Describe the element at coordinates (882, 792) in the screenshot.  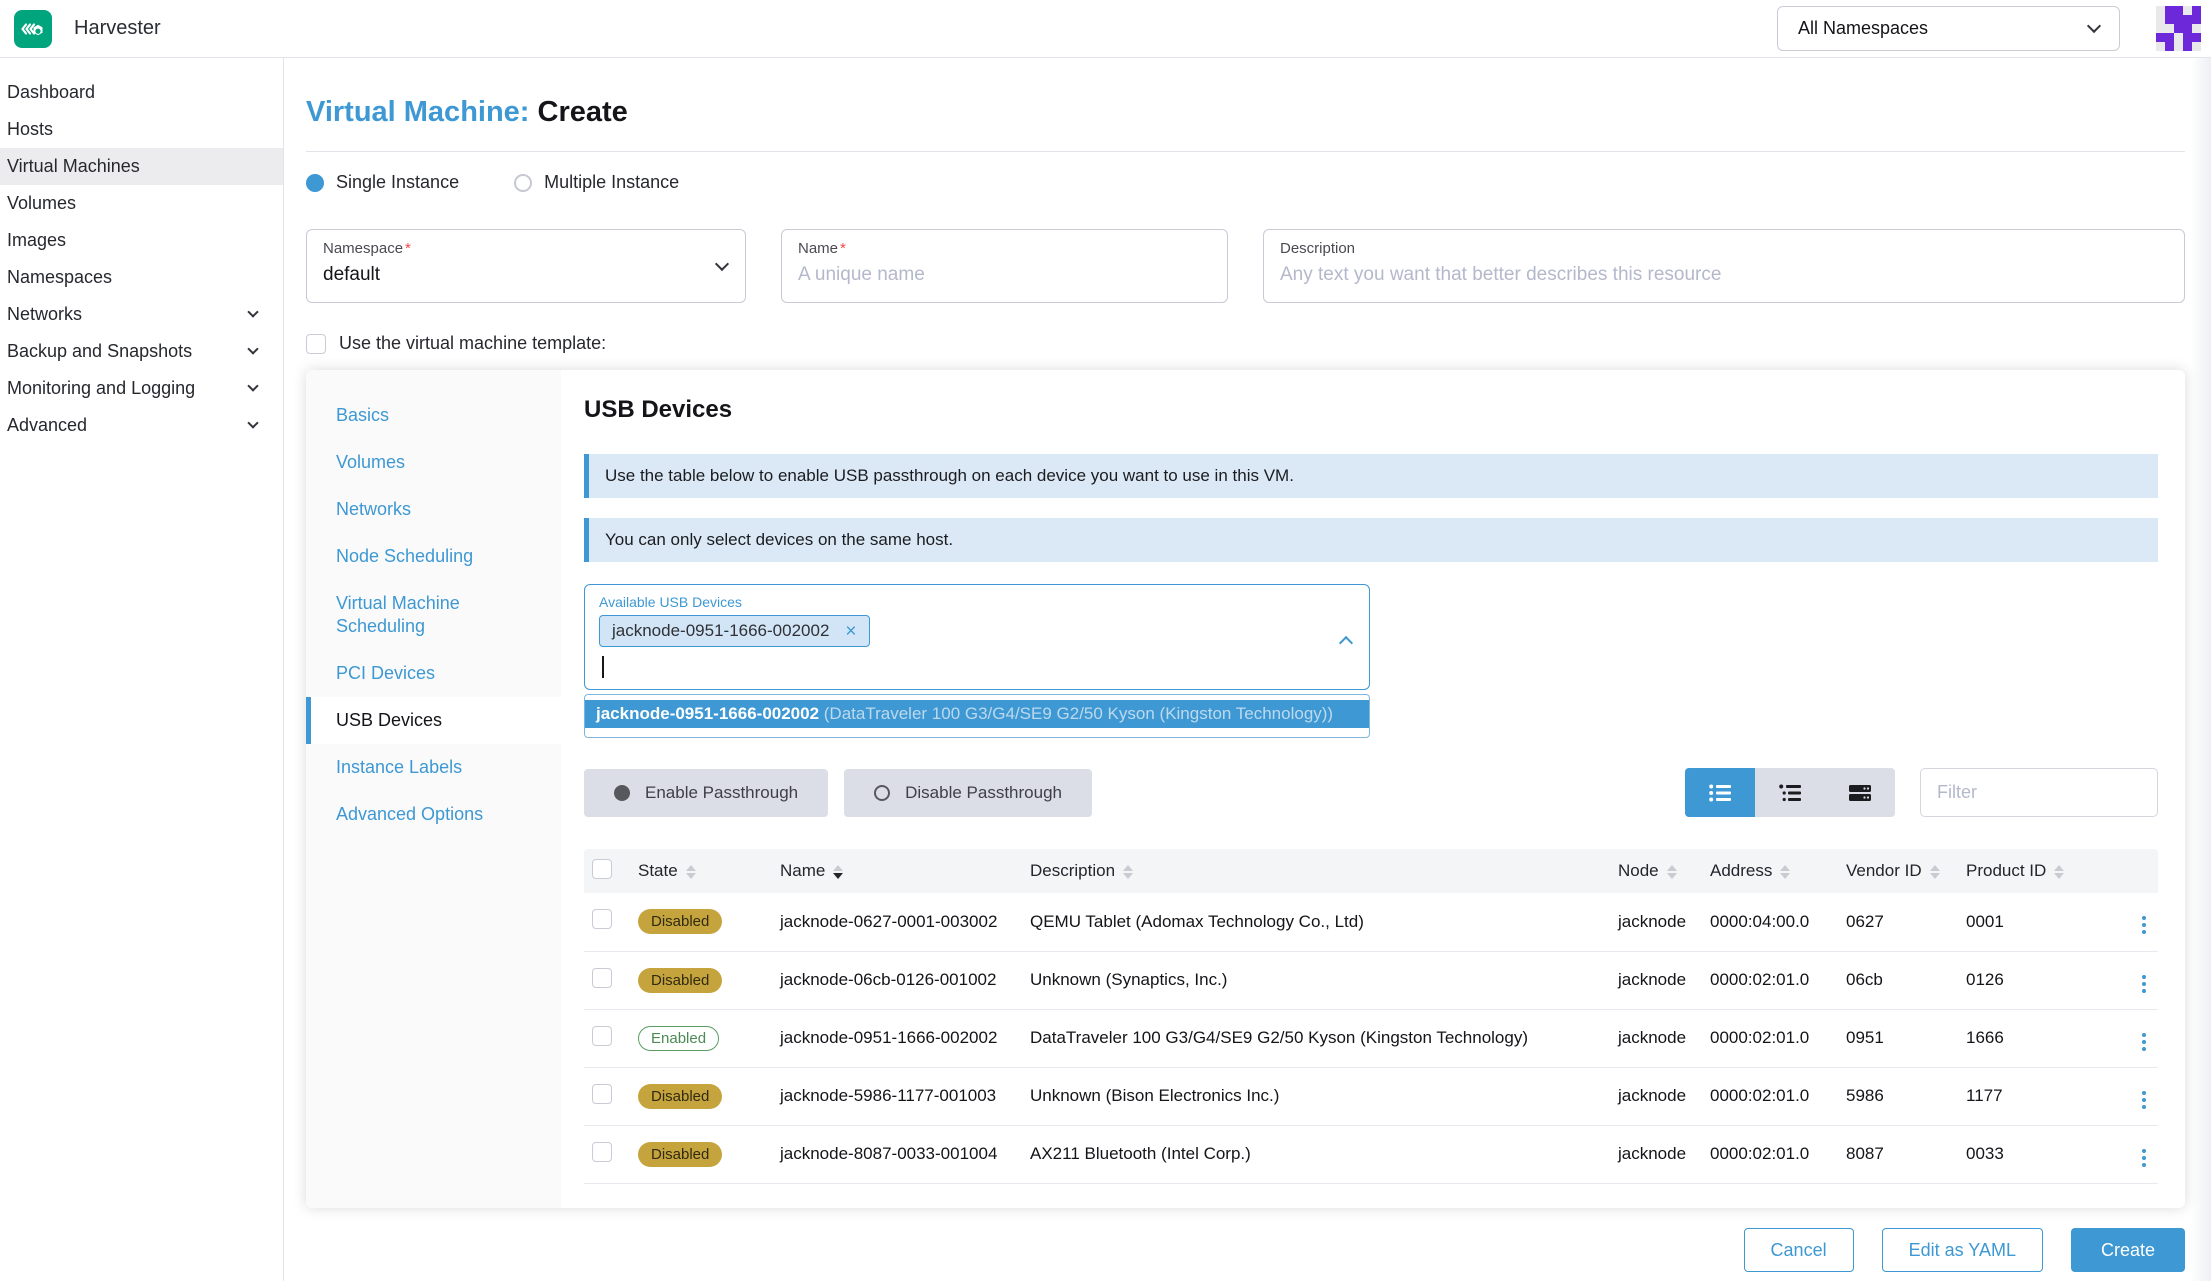
I see `outline-circle-icon` at that location.